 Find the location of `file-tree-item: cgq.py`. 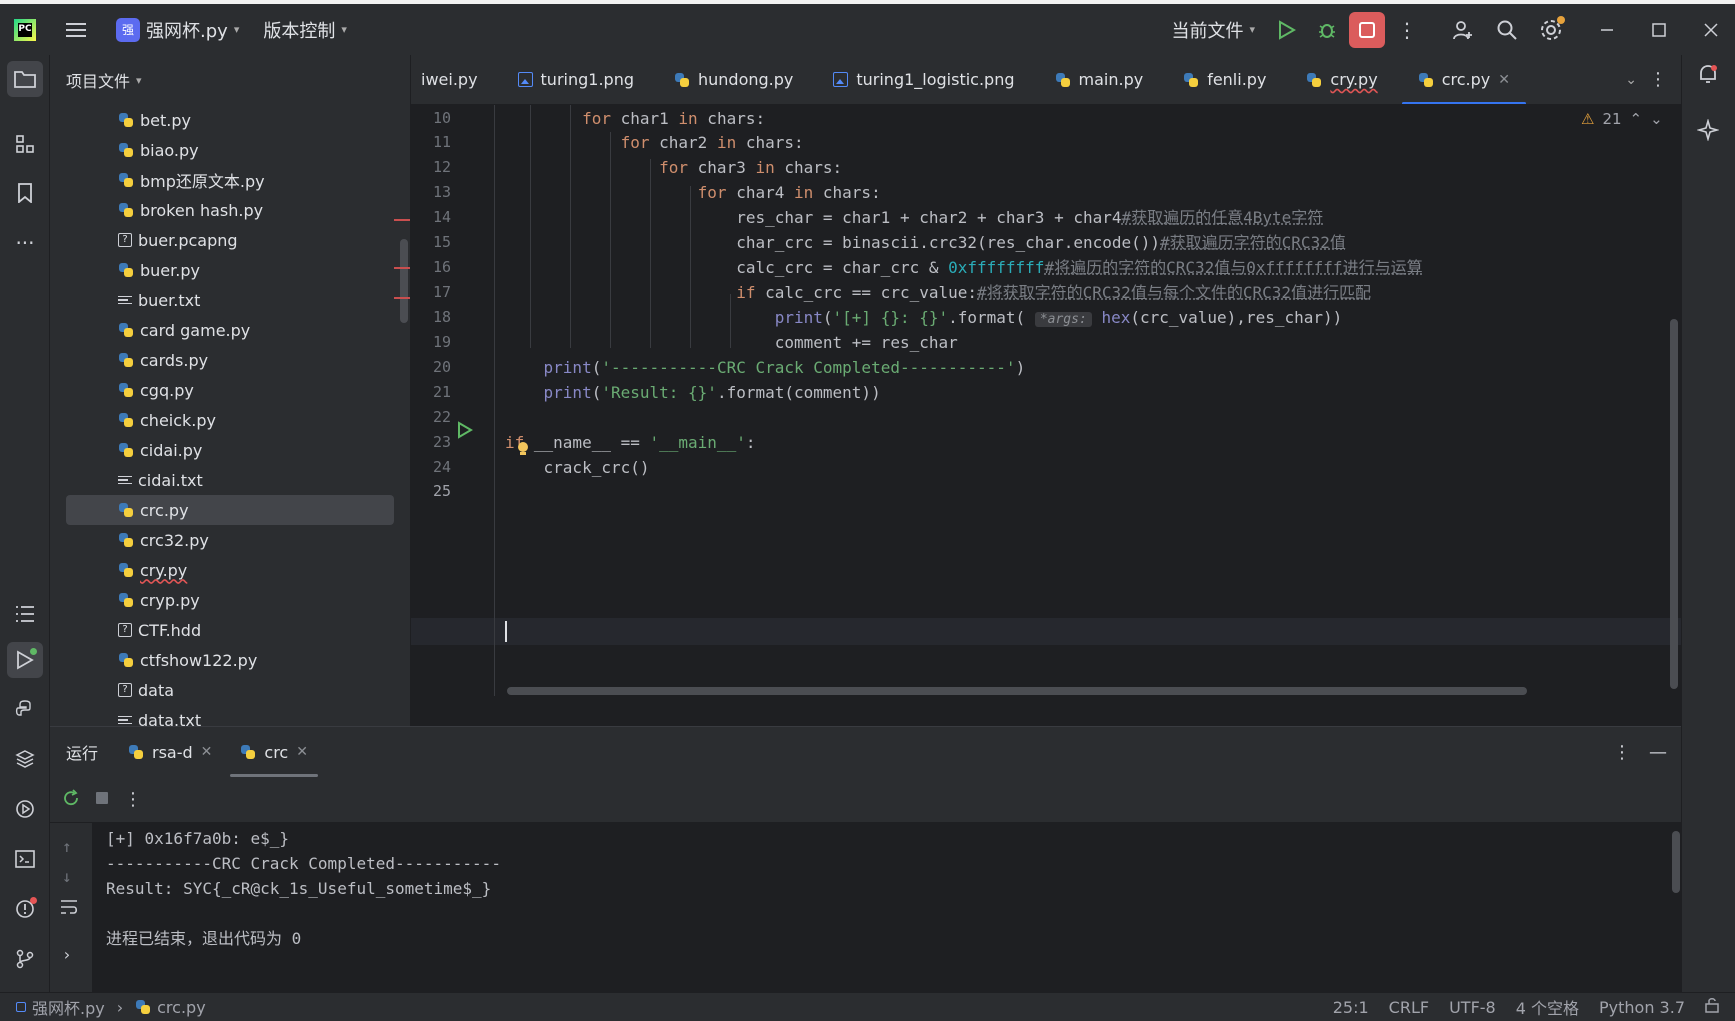

file-tree-item: cgq.py is located at coordinates (230, 390).